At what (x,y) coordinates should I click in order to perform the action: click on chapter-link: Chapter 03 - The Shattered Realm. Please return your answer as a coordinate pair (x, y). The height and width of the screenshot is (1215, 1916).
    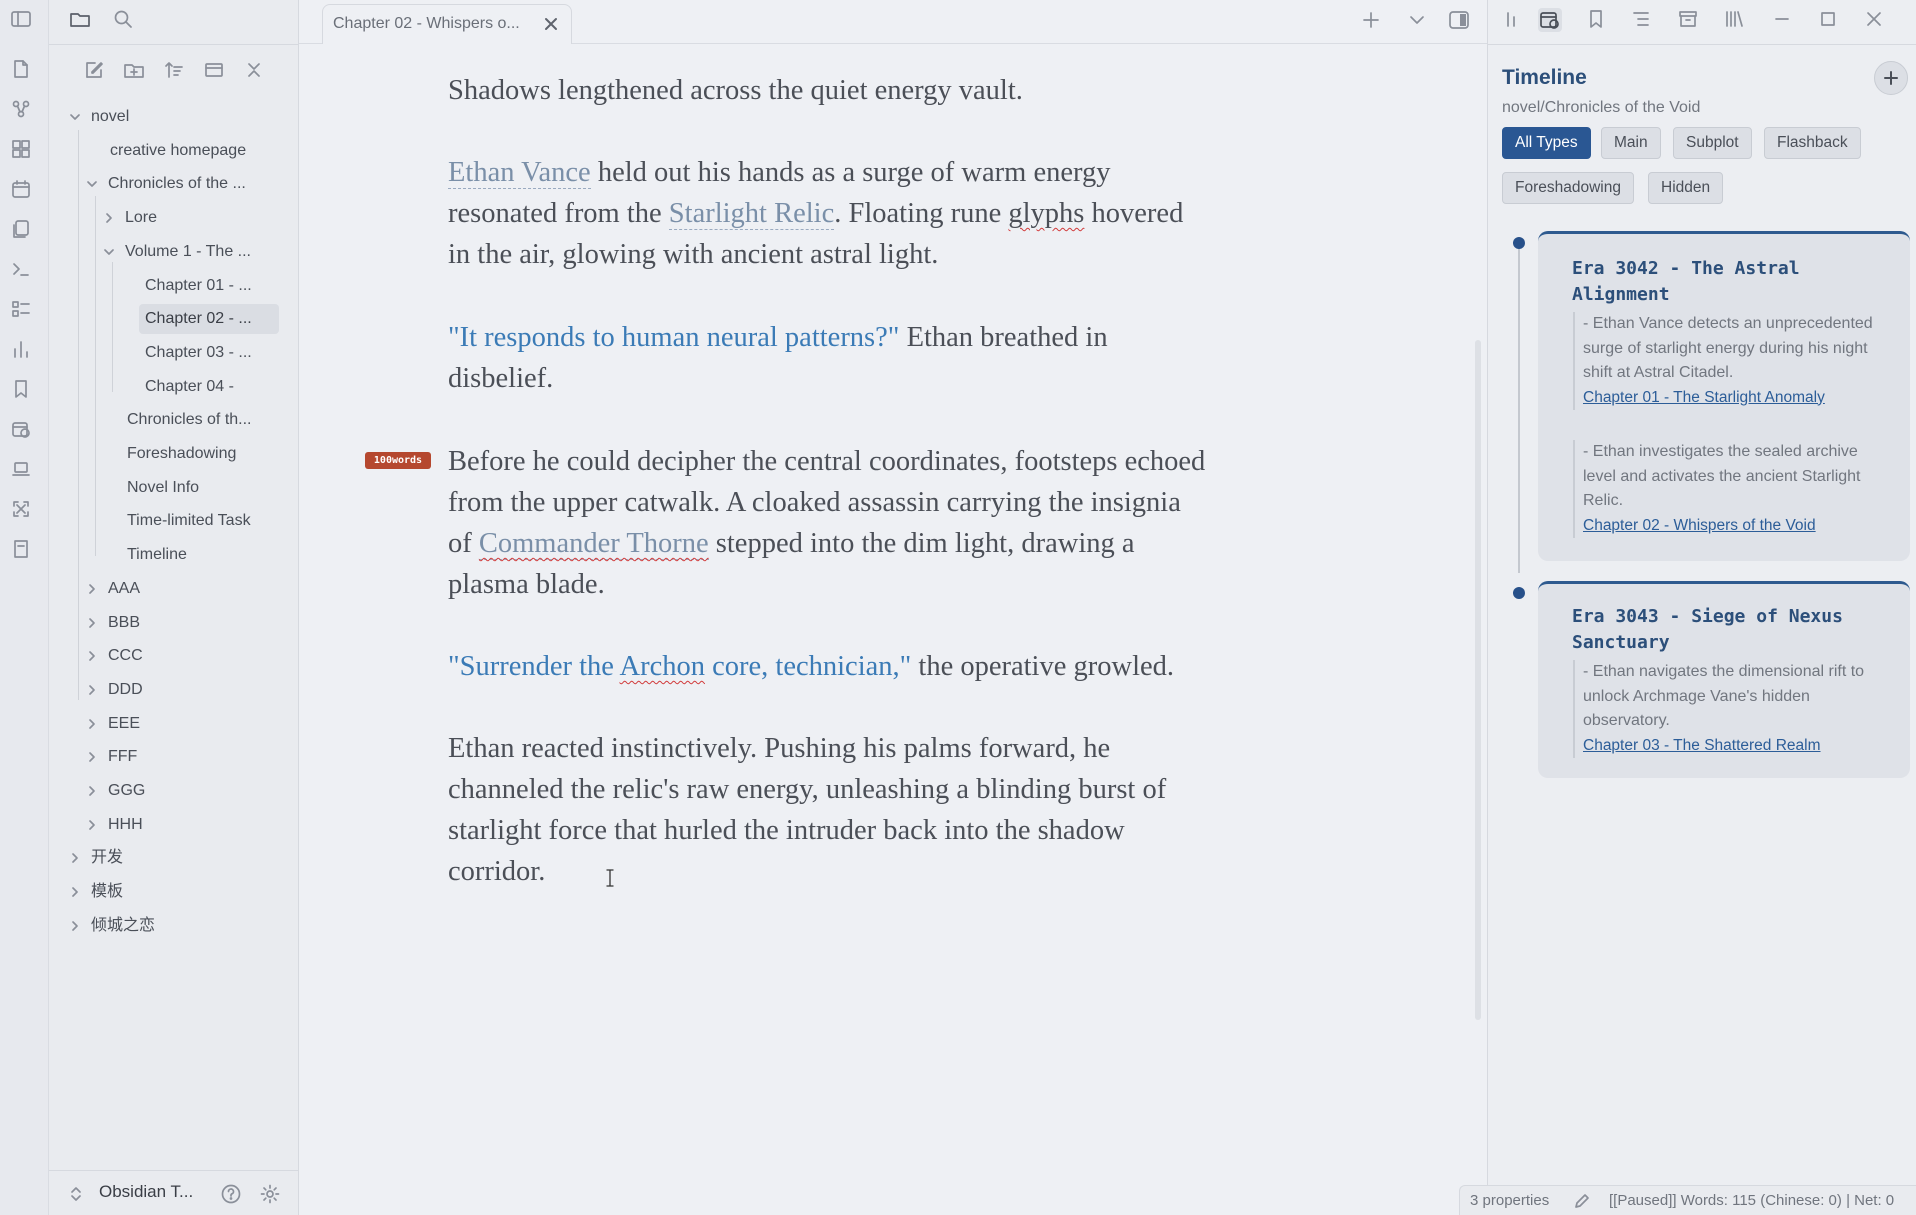
    Looking at the image, I should click on (1738, 746).